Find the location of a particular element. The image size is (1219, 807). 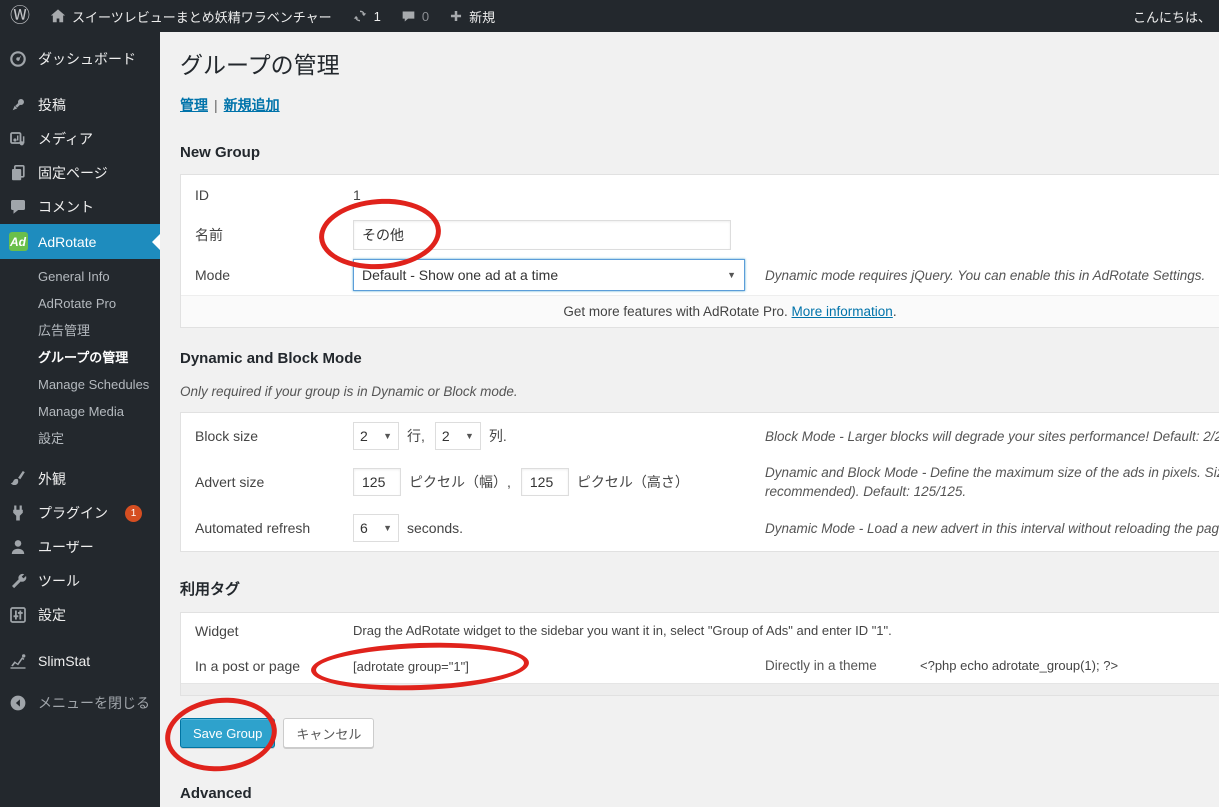

sidebar-item-appearance: 外観 is located at coordinates (80, 479).